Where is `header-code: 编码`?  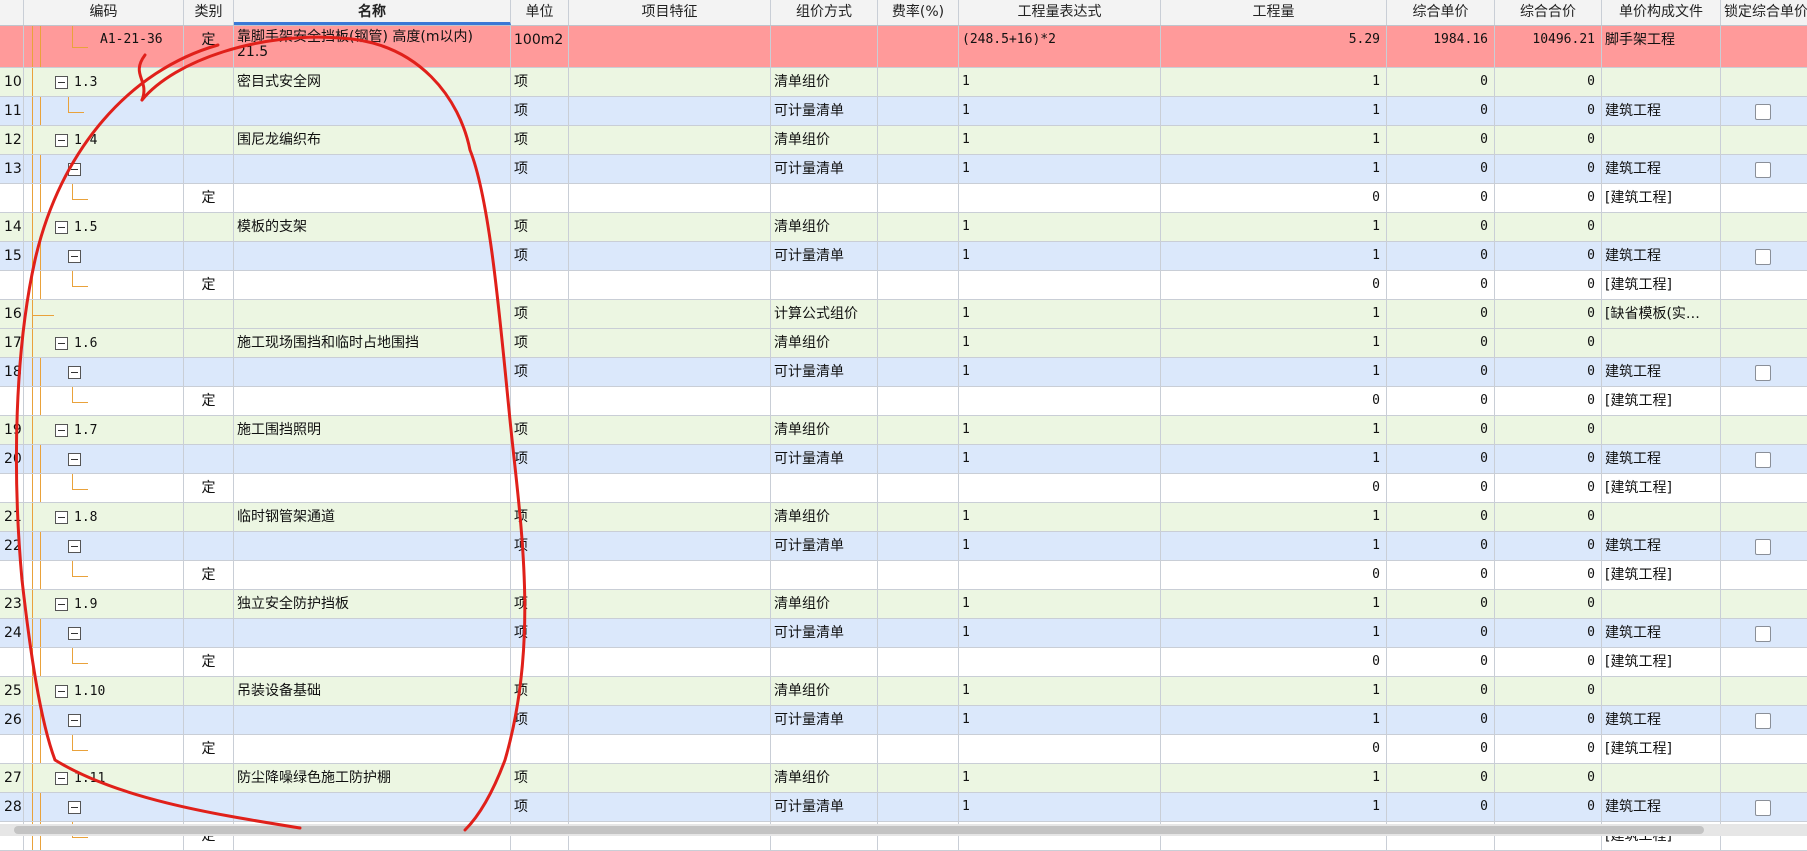 header-code: 编码 is located at coordinates (104, 12).